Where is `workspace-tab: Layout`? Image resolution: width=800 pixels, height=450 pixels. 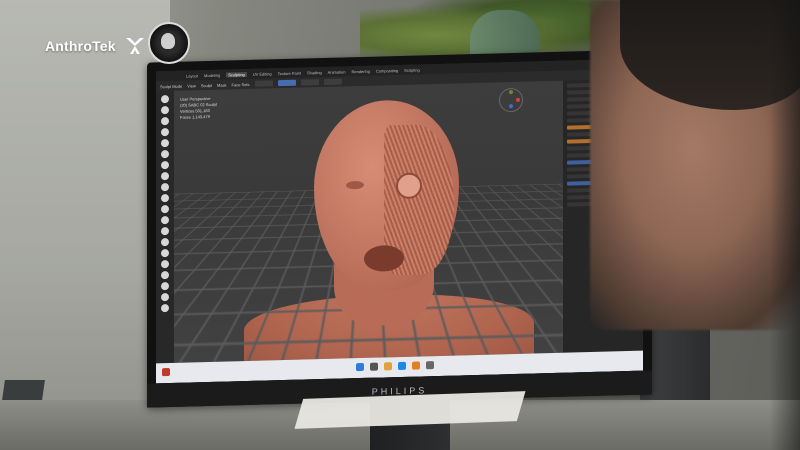
workspace-tab: Layout is located at coordinates (192, 75).